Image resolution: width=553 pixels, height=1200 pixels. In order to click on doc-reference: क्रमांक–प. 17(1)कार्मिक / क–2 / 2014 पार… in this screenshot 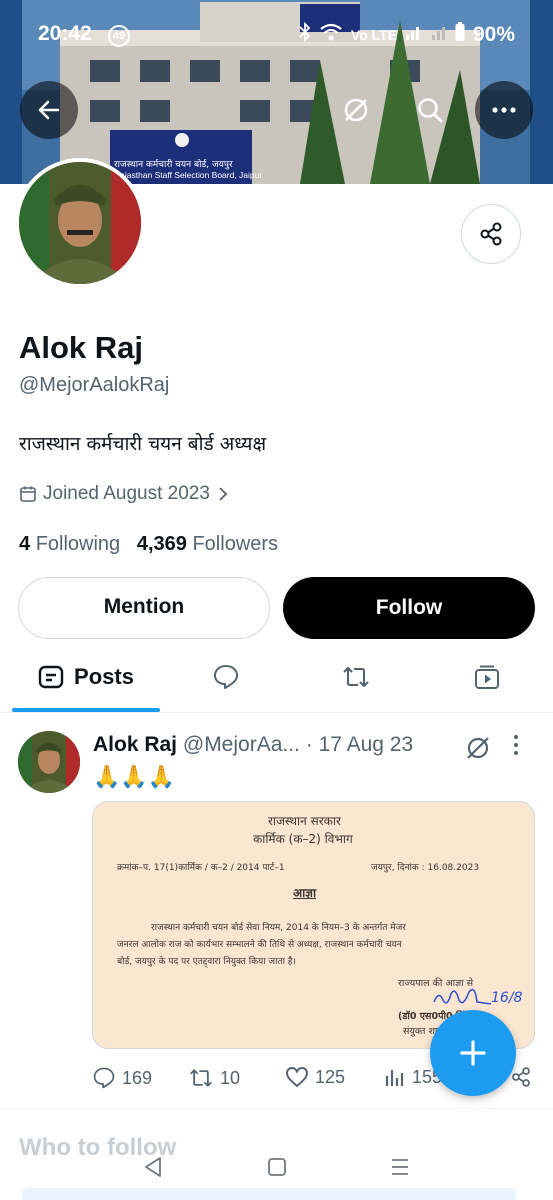, I will do `click(201, 868)`.